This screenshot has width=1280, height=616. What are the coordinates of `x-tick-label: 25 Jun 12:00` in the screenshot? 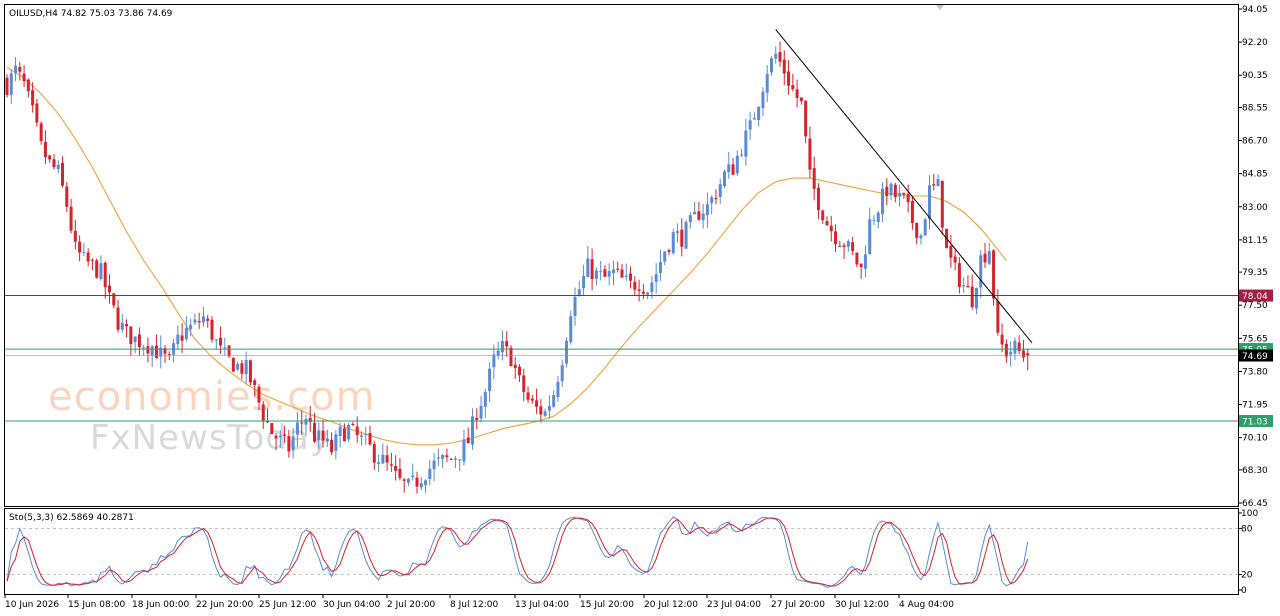 It's located at (287, 605).